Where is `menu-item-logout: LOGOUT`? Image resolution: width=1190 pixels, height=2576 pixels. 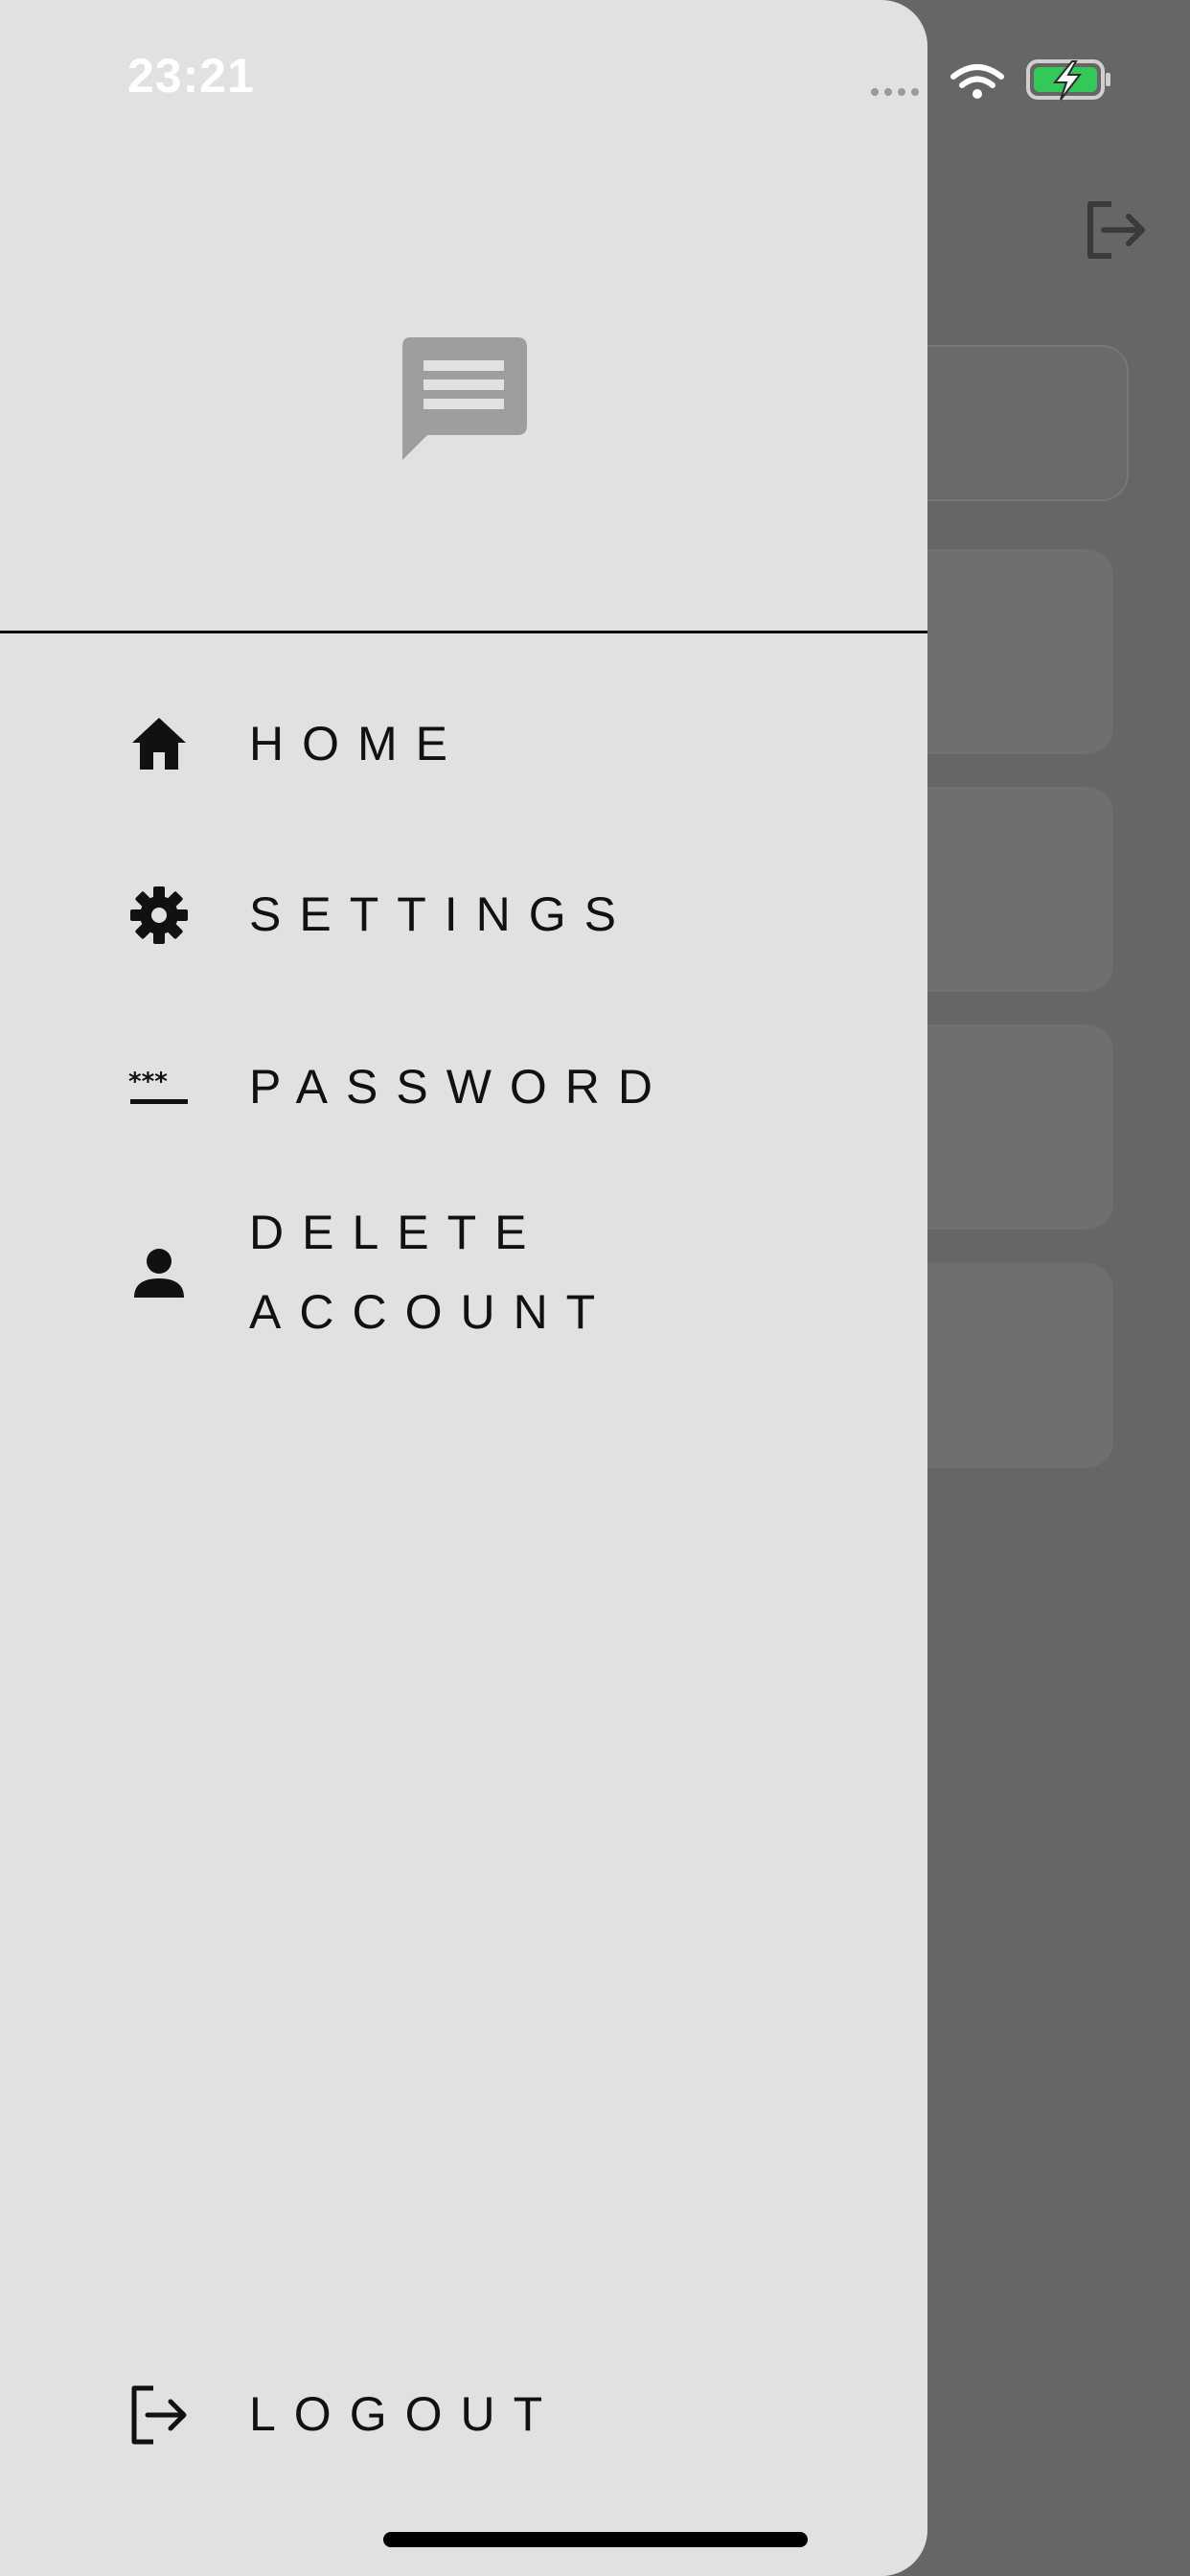
menu-item-logout: LOGOUT is located at coordinates (464, 2414).